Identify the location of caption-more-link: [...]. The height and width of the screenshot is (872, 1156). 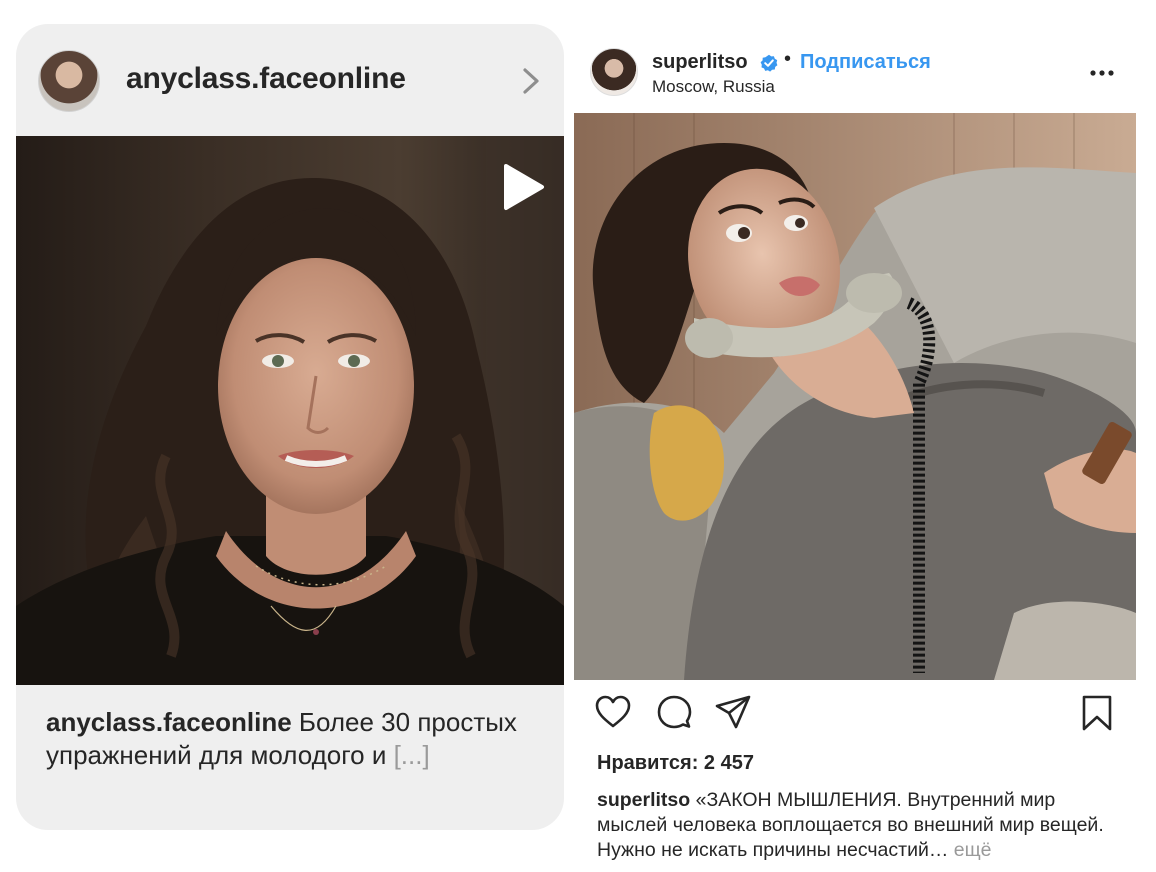
(412, 755).